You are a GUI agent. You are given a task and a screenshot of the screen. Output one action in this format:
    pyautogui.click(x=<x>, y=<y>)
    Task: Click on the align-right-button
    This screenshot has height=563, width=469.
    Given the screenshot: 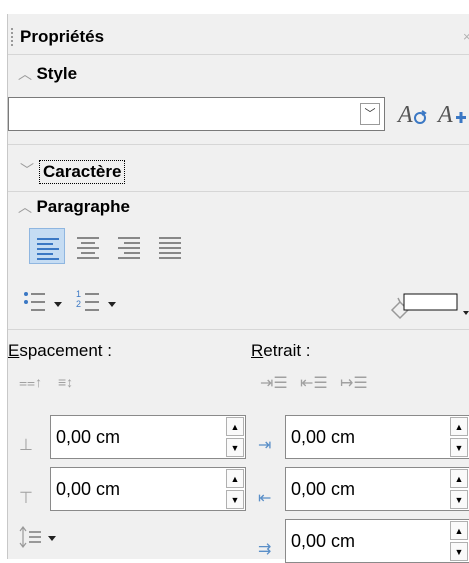 What is the action you would take?
    pyautogui.click(x=129, y=246)
    